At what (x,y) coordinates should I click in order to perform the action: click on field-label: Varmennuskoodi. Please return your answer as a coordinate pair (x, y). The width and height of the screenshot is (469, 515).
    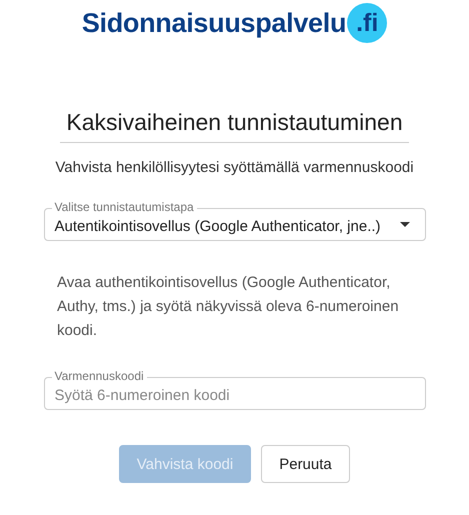
    Looking at the image, I should click on (99, 376).